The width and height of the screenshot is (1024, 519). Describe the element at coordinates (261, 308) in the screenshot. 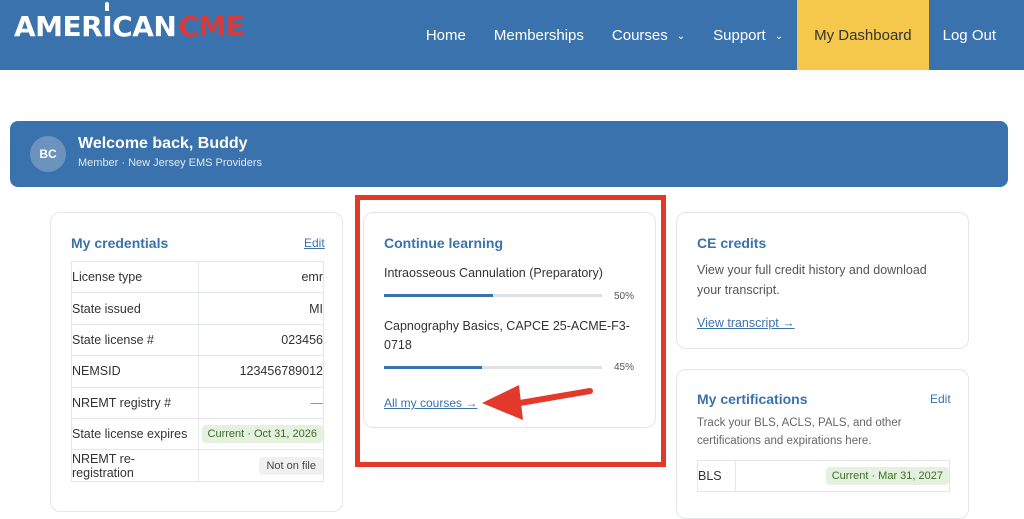

I see `credential-value: MI` at that location.